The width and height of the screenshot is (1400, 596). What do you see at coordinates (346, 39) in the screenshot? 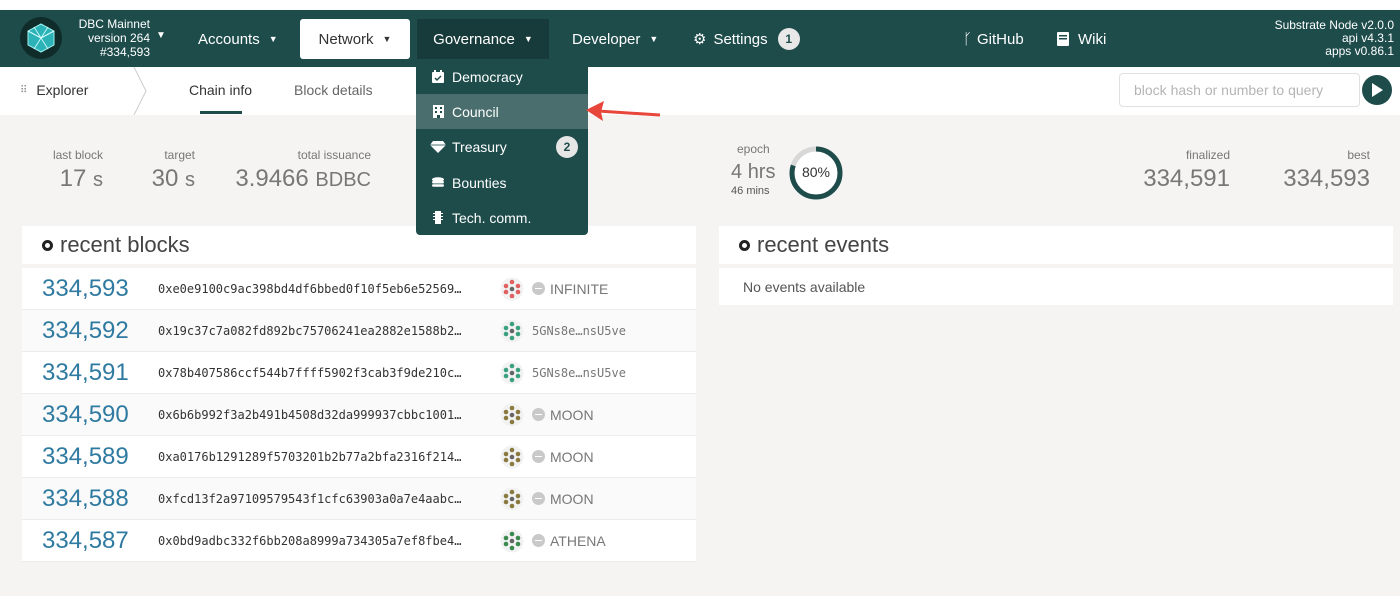
I see `nav-network-label: Network` at bounding box center [346, 39].